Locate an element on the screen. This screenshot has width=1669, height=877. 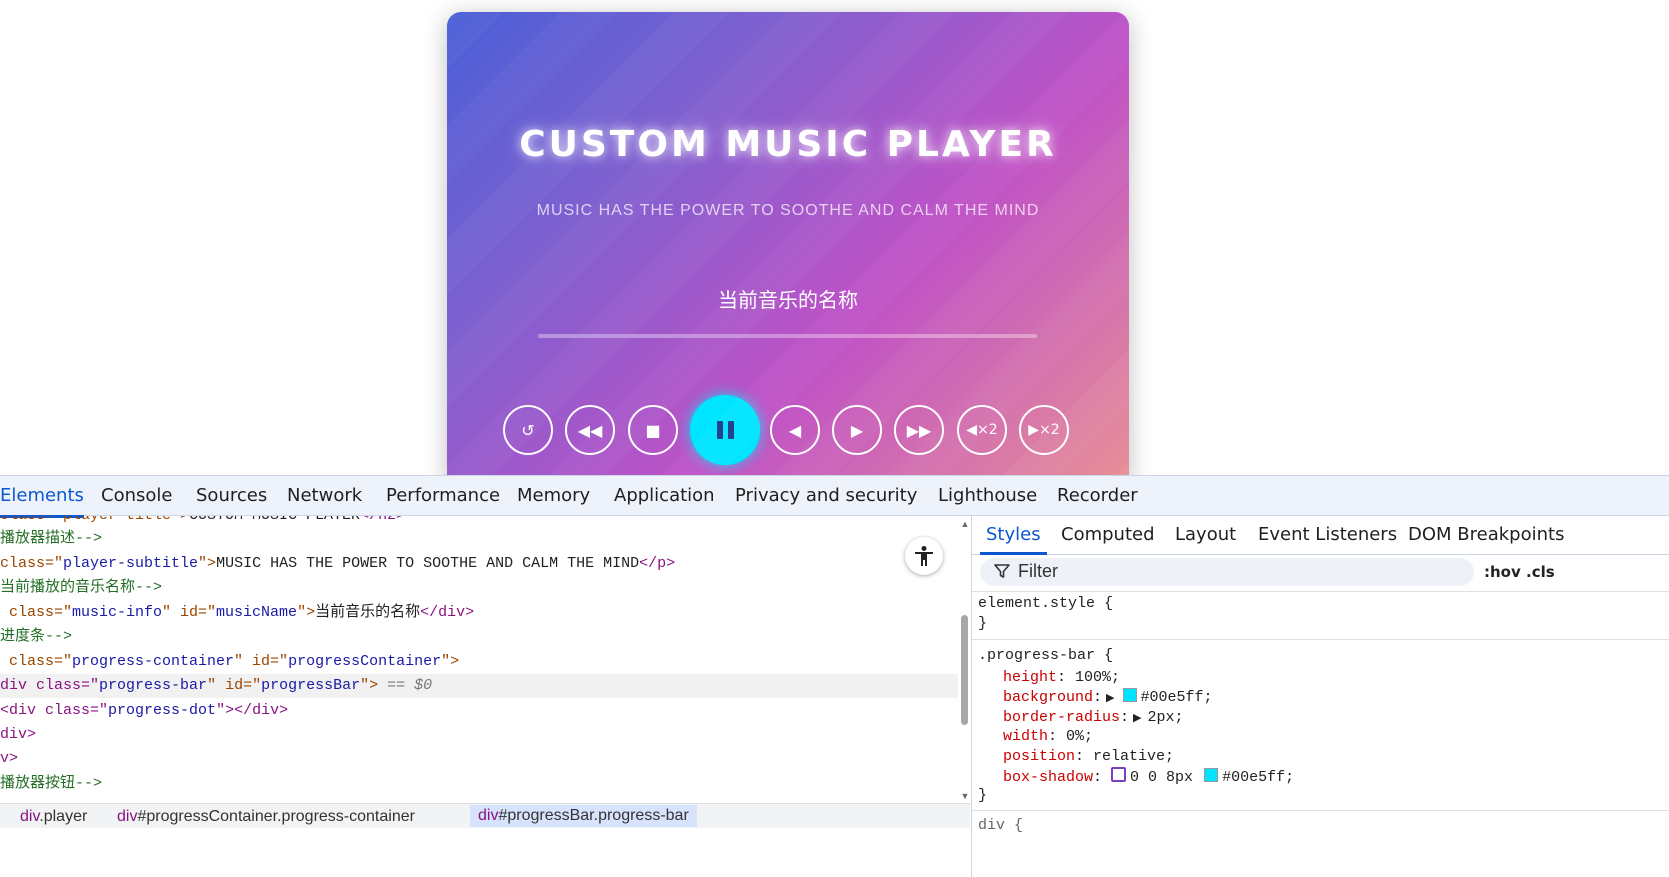
accessibility-icon is located at coordinates (924, 556).